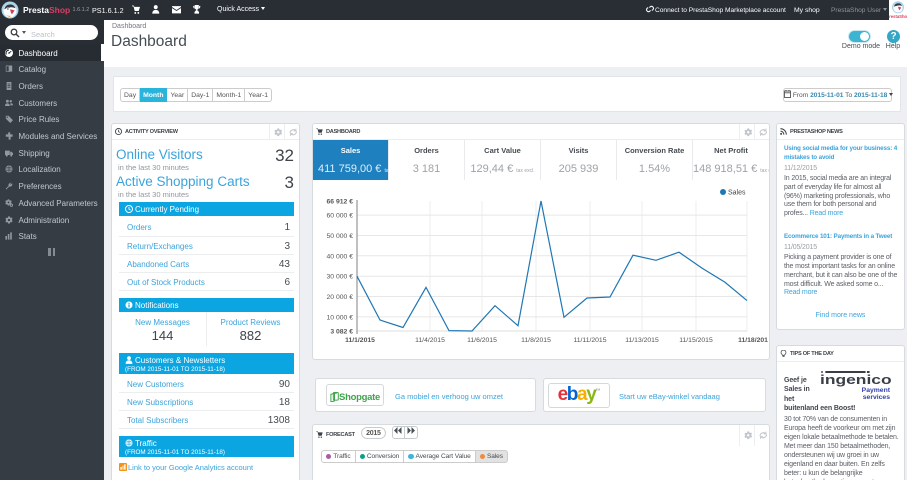 Image resolution: width=907 pixels, height=480 pixels. What do you see at coordinates (340, 256) in the screenshot?
I see `svg-text: 40 000 €` at bounding box center [340, 256].